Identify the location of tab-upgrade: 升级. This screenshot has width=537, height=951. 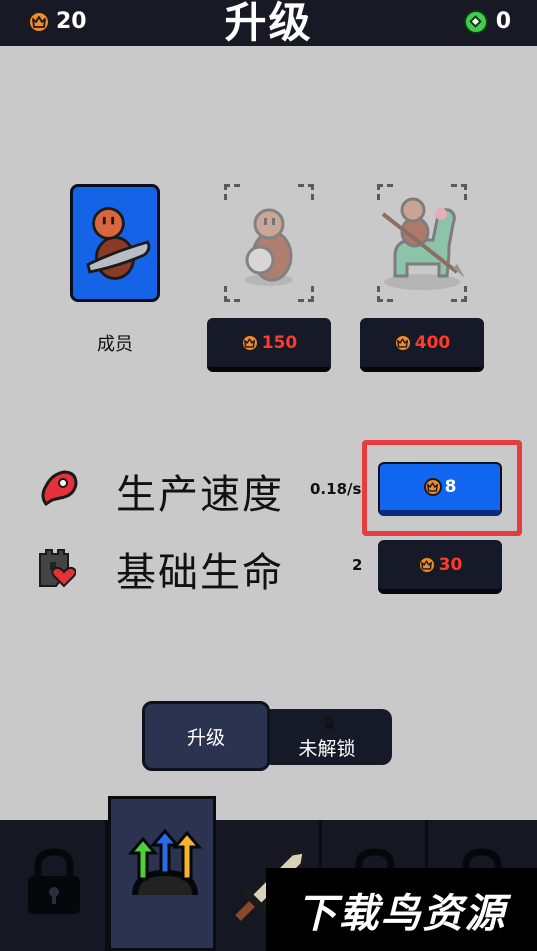
(206, 736).